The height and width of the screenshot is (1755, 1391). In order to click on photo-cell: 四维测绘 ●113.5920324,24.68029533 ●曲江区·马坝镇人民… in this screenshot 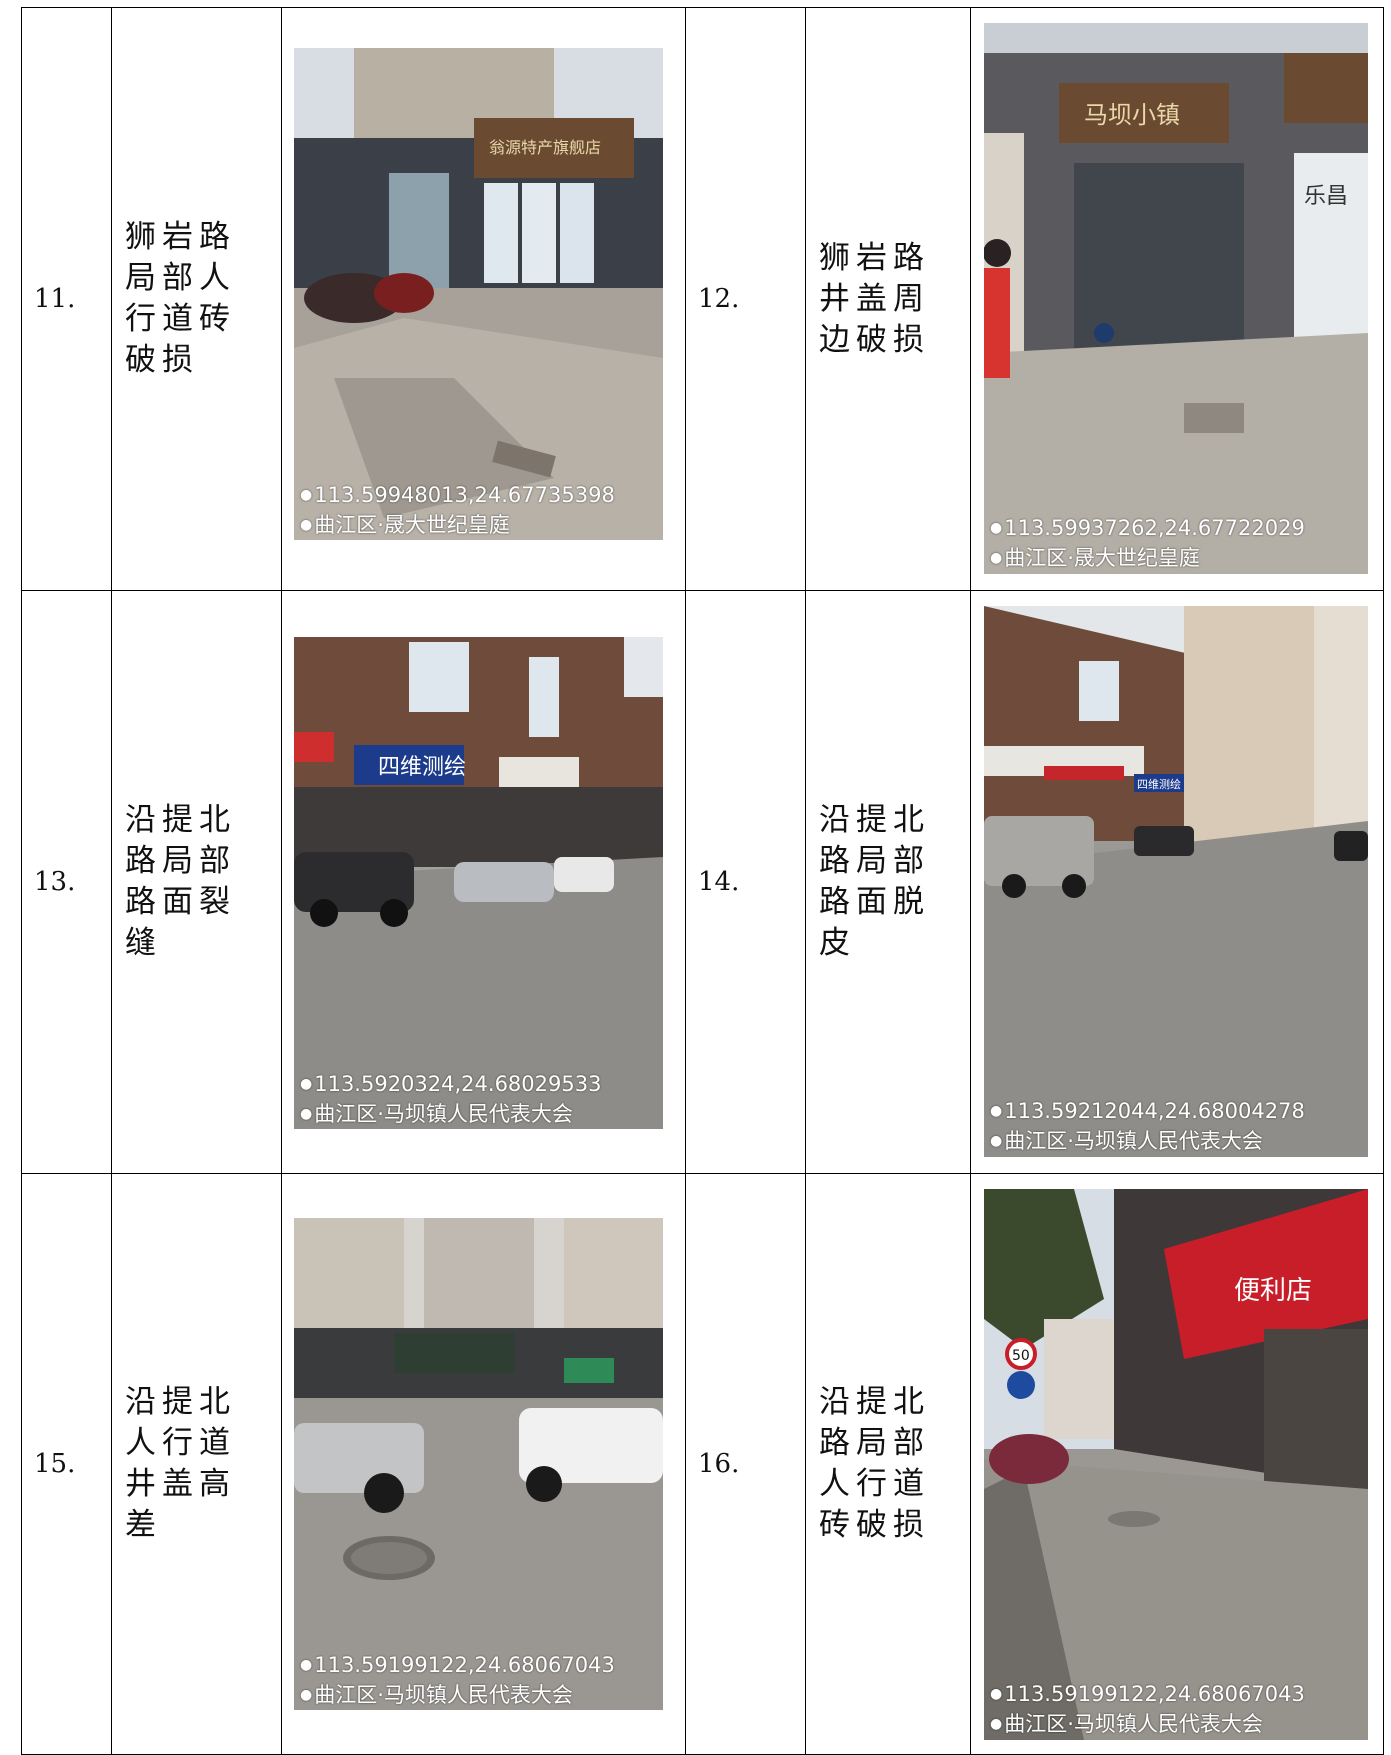, I will do `click(483, 882)`.